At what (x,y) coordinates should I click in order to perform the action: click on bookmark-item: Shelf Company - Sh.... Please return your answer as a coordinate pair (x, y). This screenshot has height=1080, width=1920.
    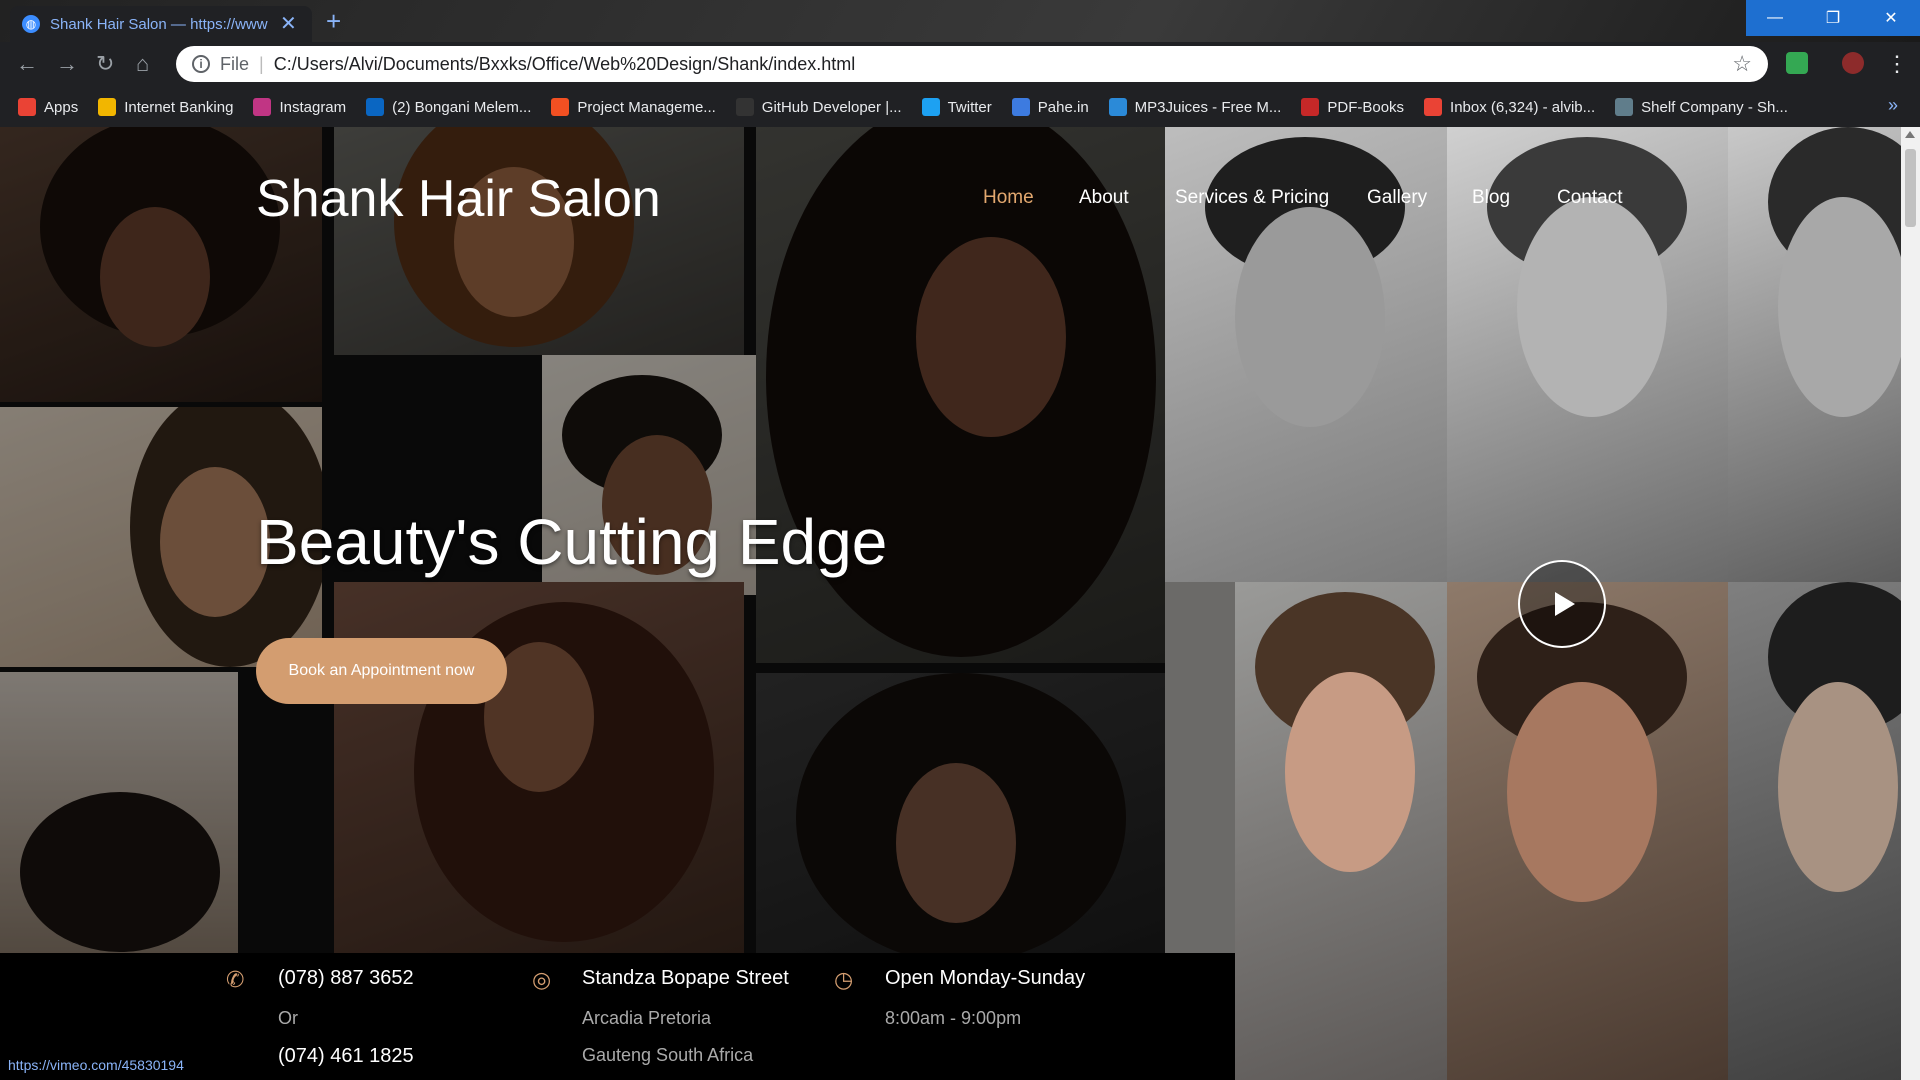
    Looking at the image, I should click on (1701, 107).